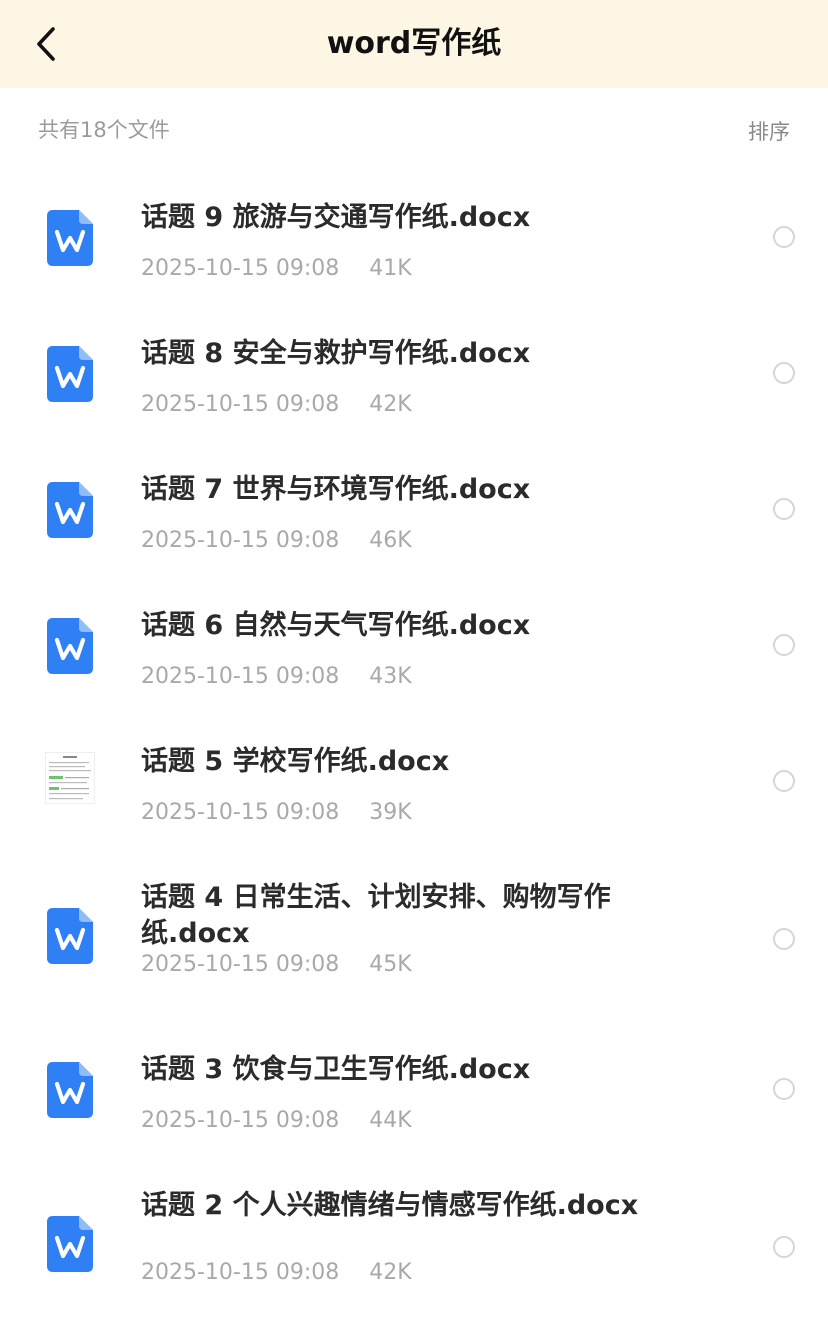 This screenshot has height=1333, width=828. I want to click on document-thumbnail, so click(70, 778).